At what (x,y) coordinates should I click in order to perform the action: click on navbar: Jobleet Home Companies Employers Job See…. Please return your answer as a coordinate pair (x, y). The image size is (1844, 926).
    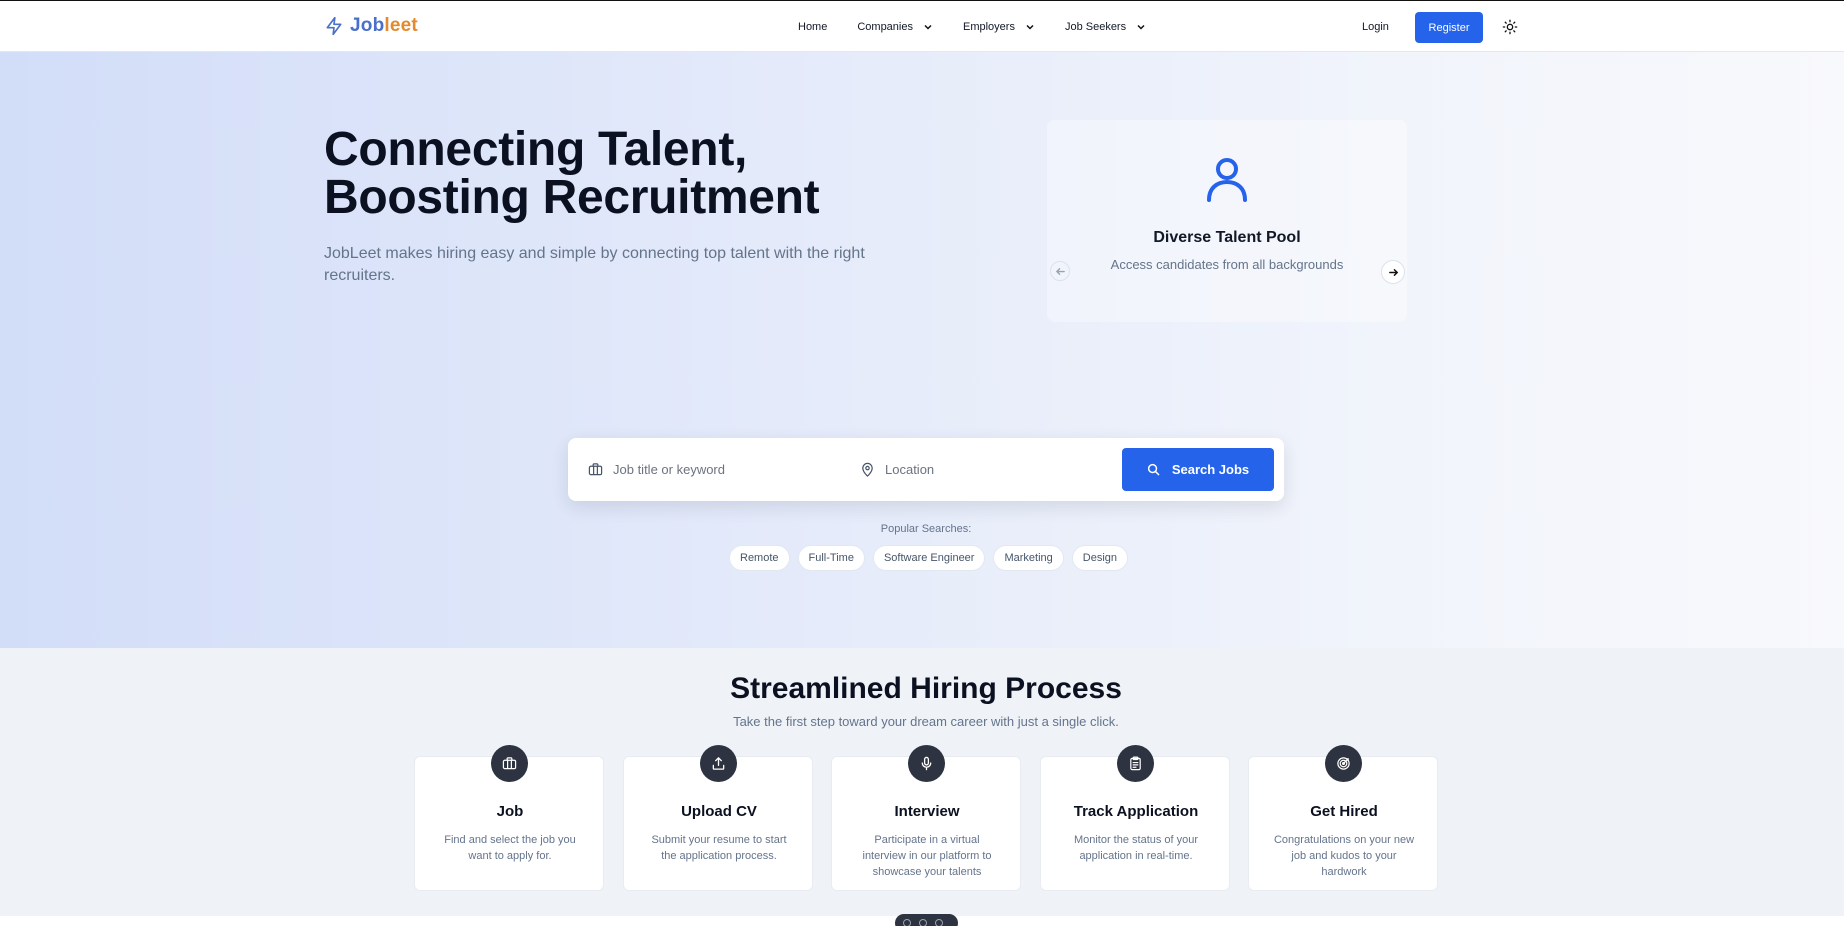
    Looking at the image, I should click on (922, 26).